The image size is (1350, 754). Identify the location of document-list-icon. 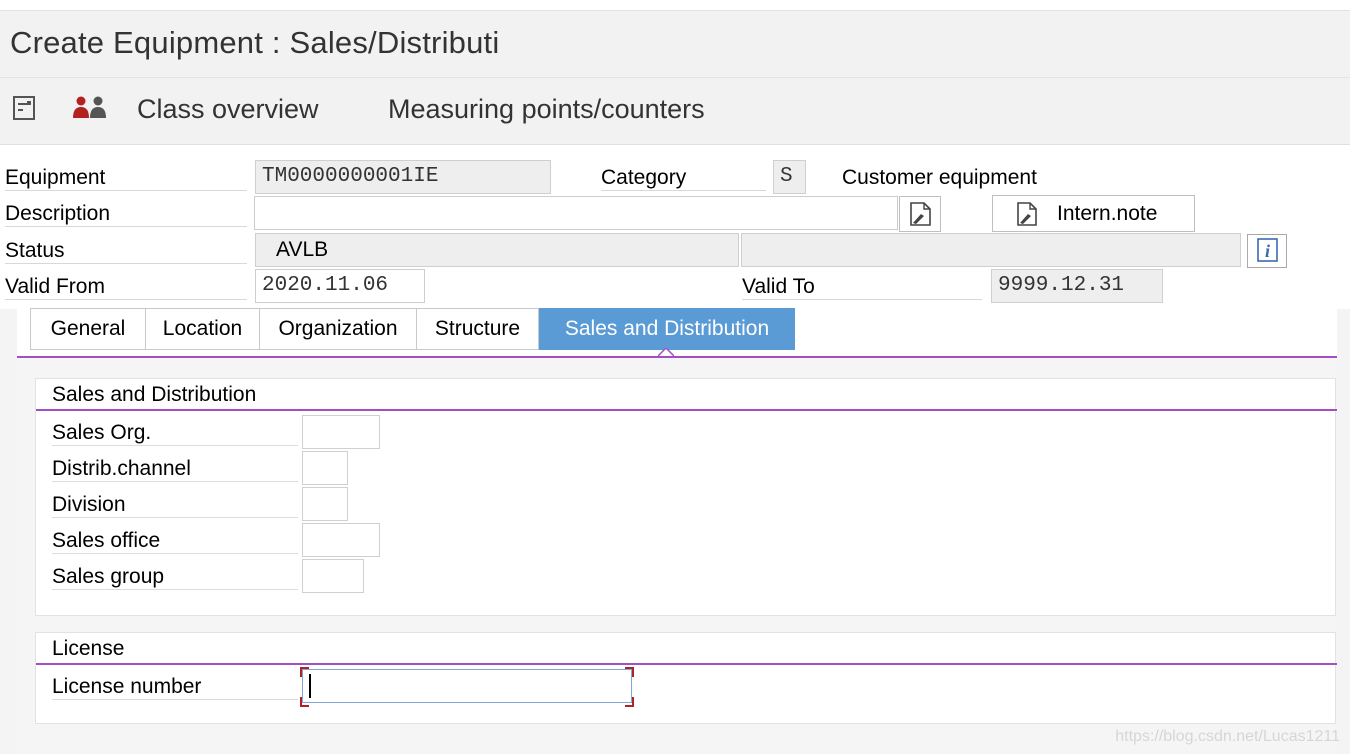
(24, 108).